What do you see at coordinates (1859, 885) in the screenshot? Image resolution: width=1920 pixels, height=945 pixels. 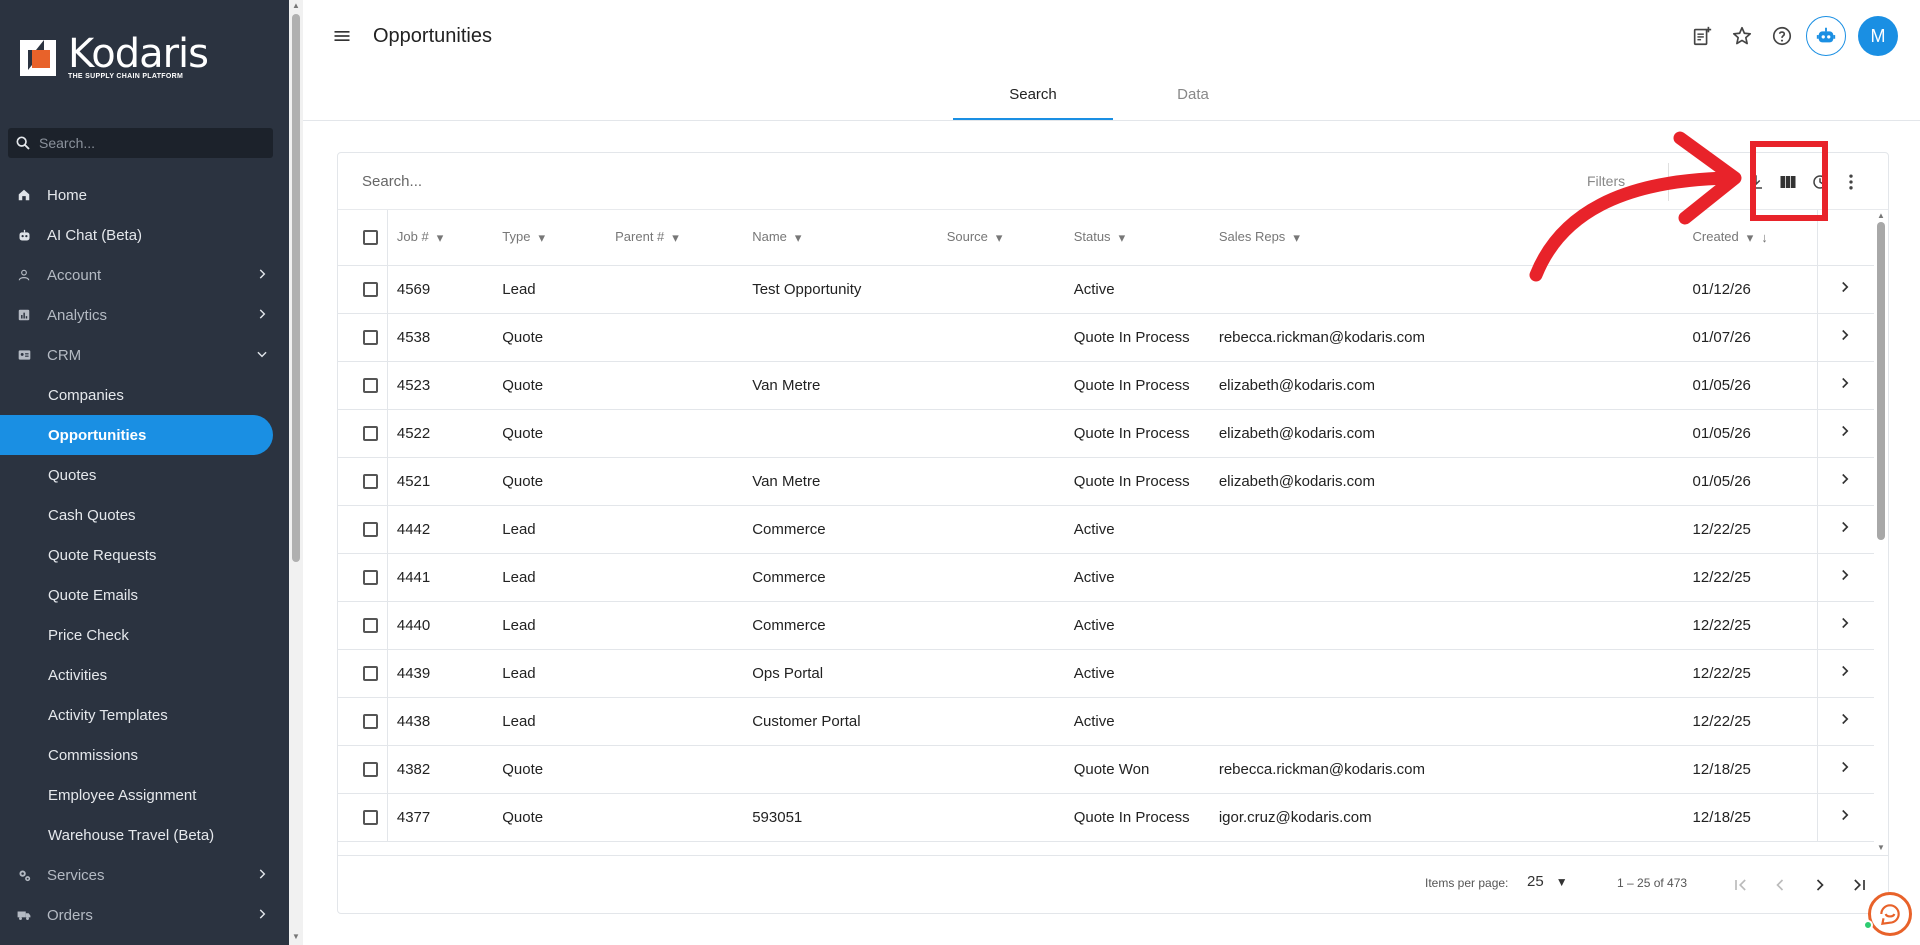 I see `last-page-button` at bounding box center [1859, 885].